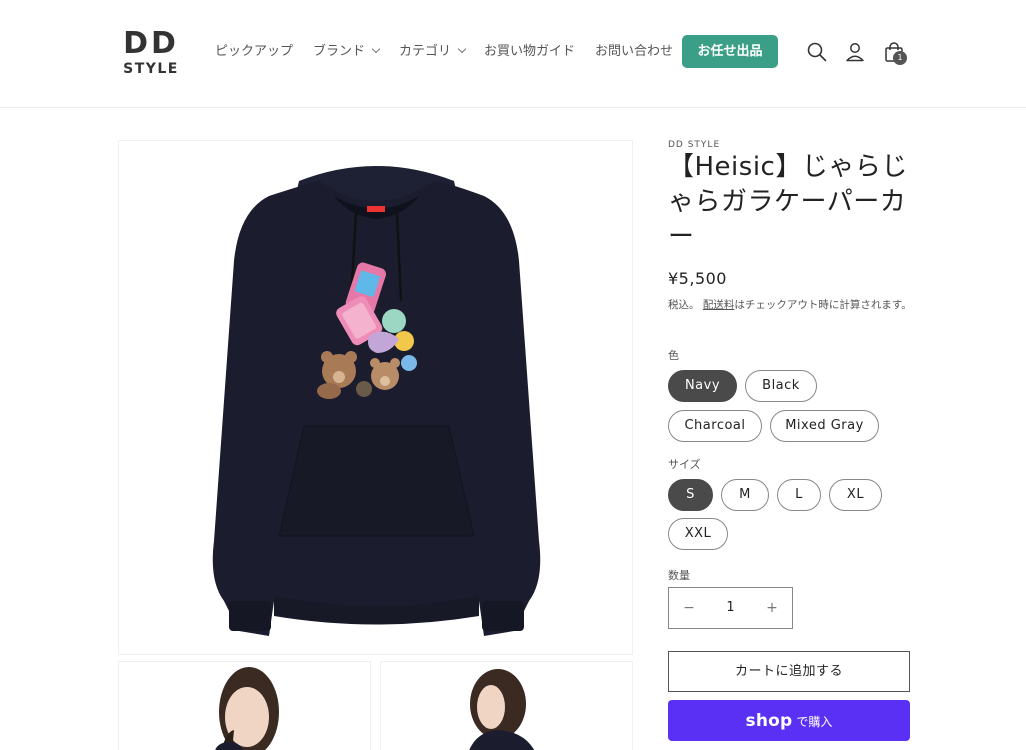 This screenshot has height=750, width=1026. I want to click on nav-item-category: カテゴリ, so click(433, 52).